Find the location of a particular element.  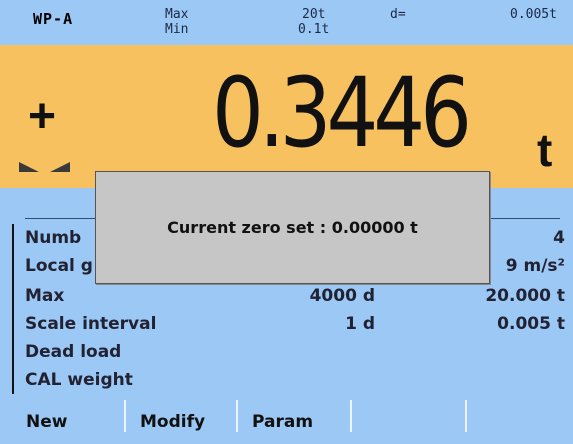

status-header: WP-A Max Min 20t 0.1t d= 0.005t is located at coordinates (286, 22).